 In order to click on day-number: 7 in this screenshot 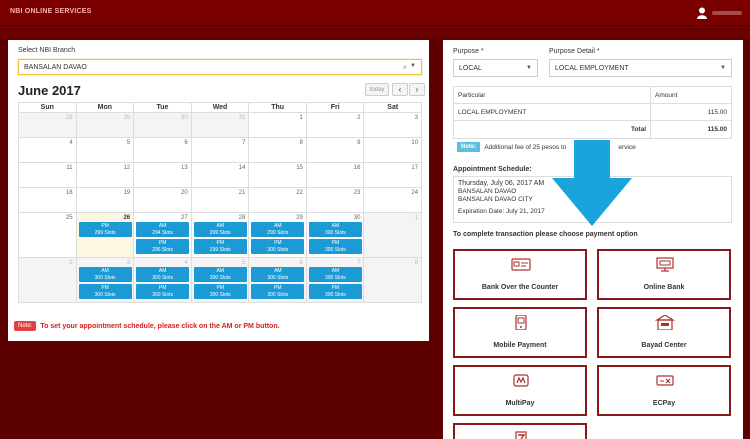, I will do `click(243, 143)`.